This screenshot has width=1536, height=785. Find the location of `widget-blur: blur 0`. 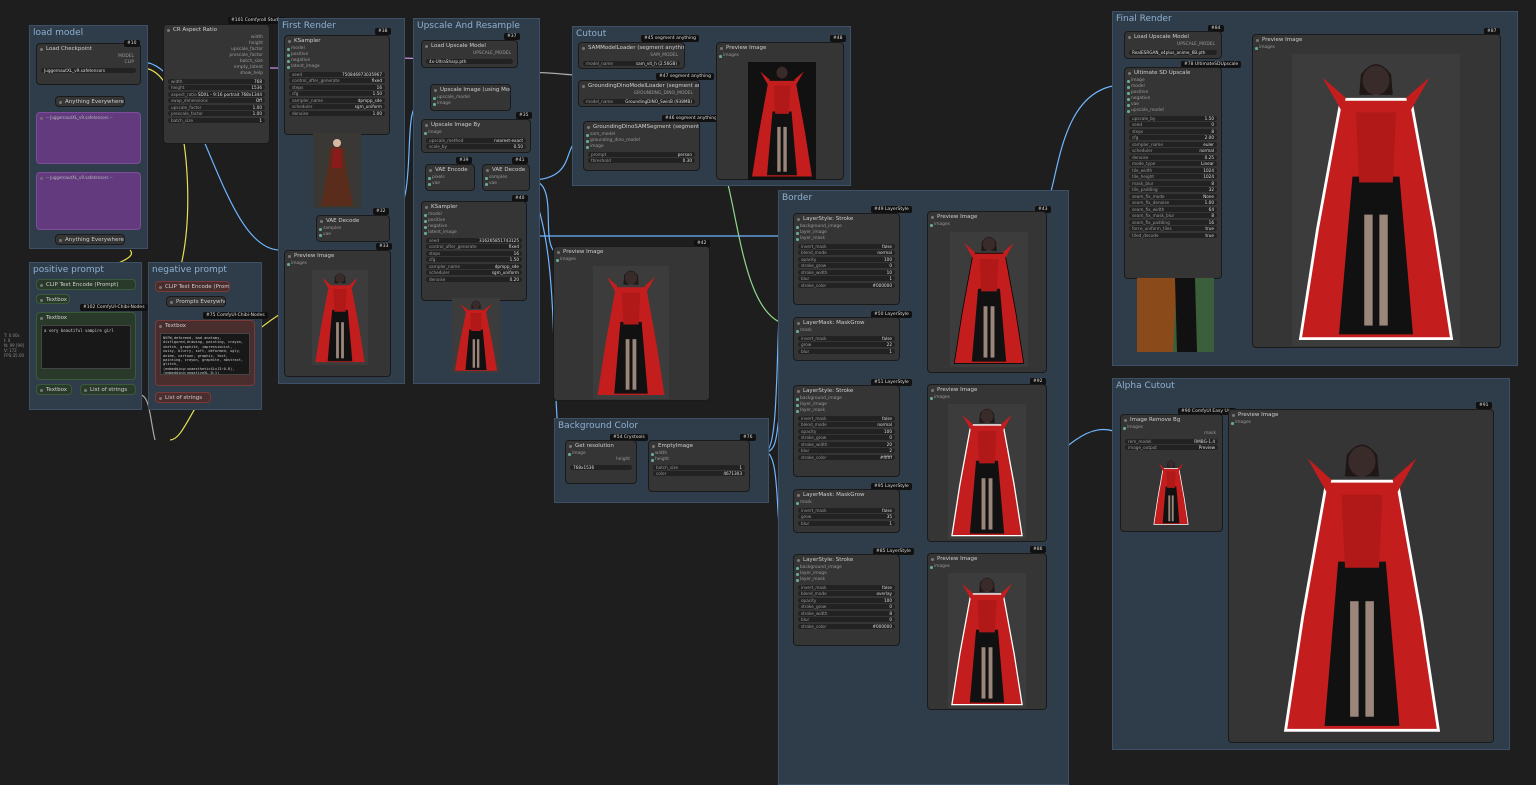

widget-blur: blur 0 is located at coordinates (846, 619).